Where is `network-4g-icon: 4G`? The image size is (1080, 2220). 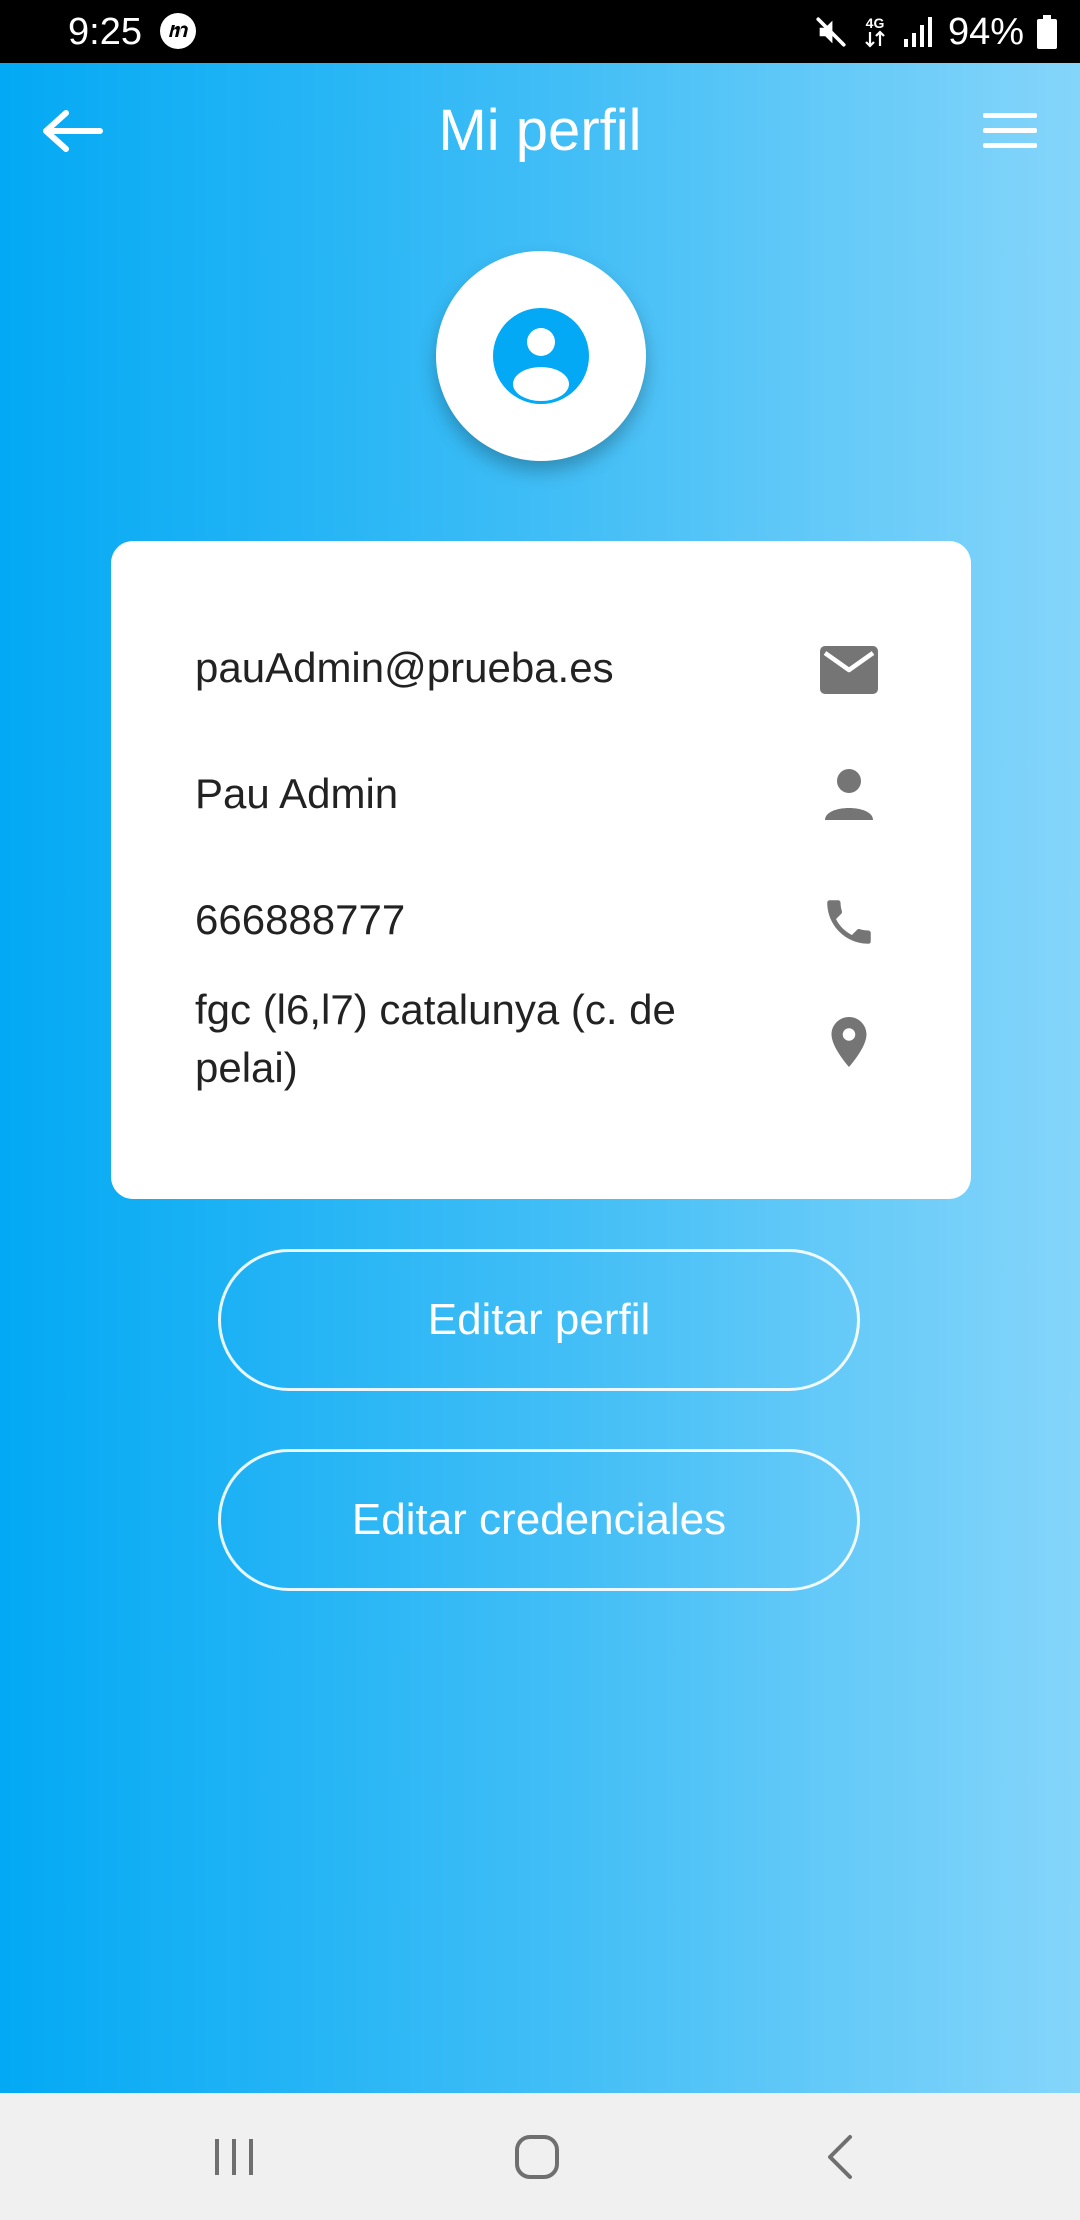 network-4g-icon: 4G is located at coordinates (875, 31).